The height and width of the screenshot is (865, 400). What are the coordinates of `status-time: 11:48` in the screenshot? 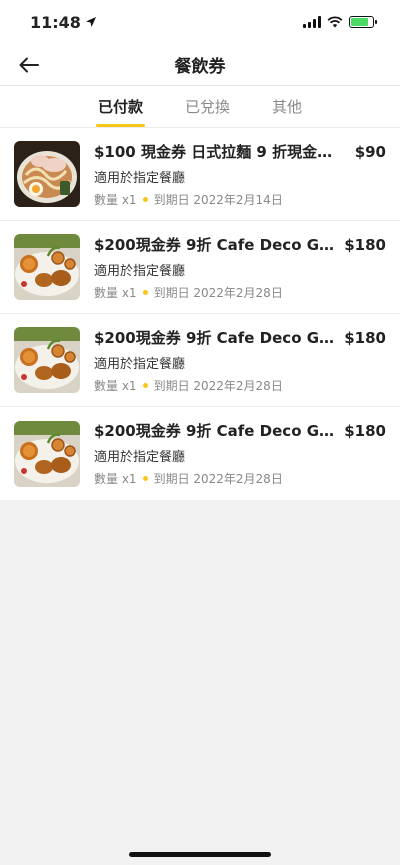 It's located at (63, 22).